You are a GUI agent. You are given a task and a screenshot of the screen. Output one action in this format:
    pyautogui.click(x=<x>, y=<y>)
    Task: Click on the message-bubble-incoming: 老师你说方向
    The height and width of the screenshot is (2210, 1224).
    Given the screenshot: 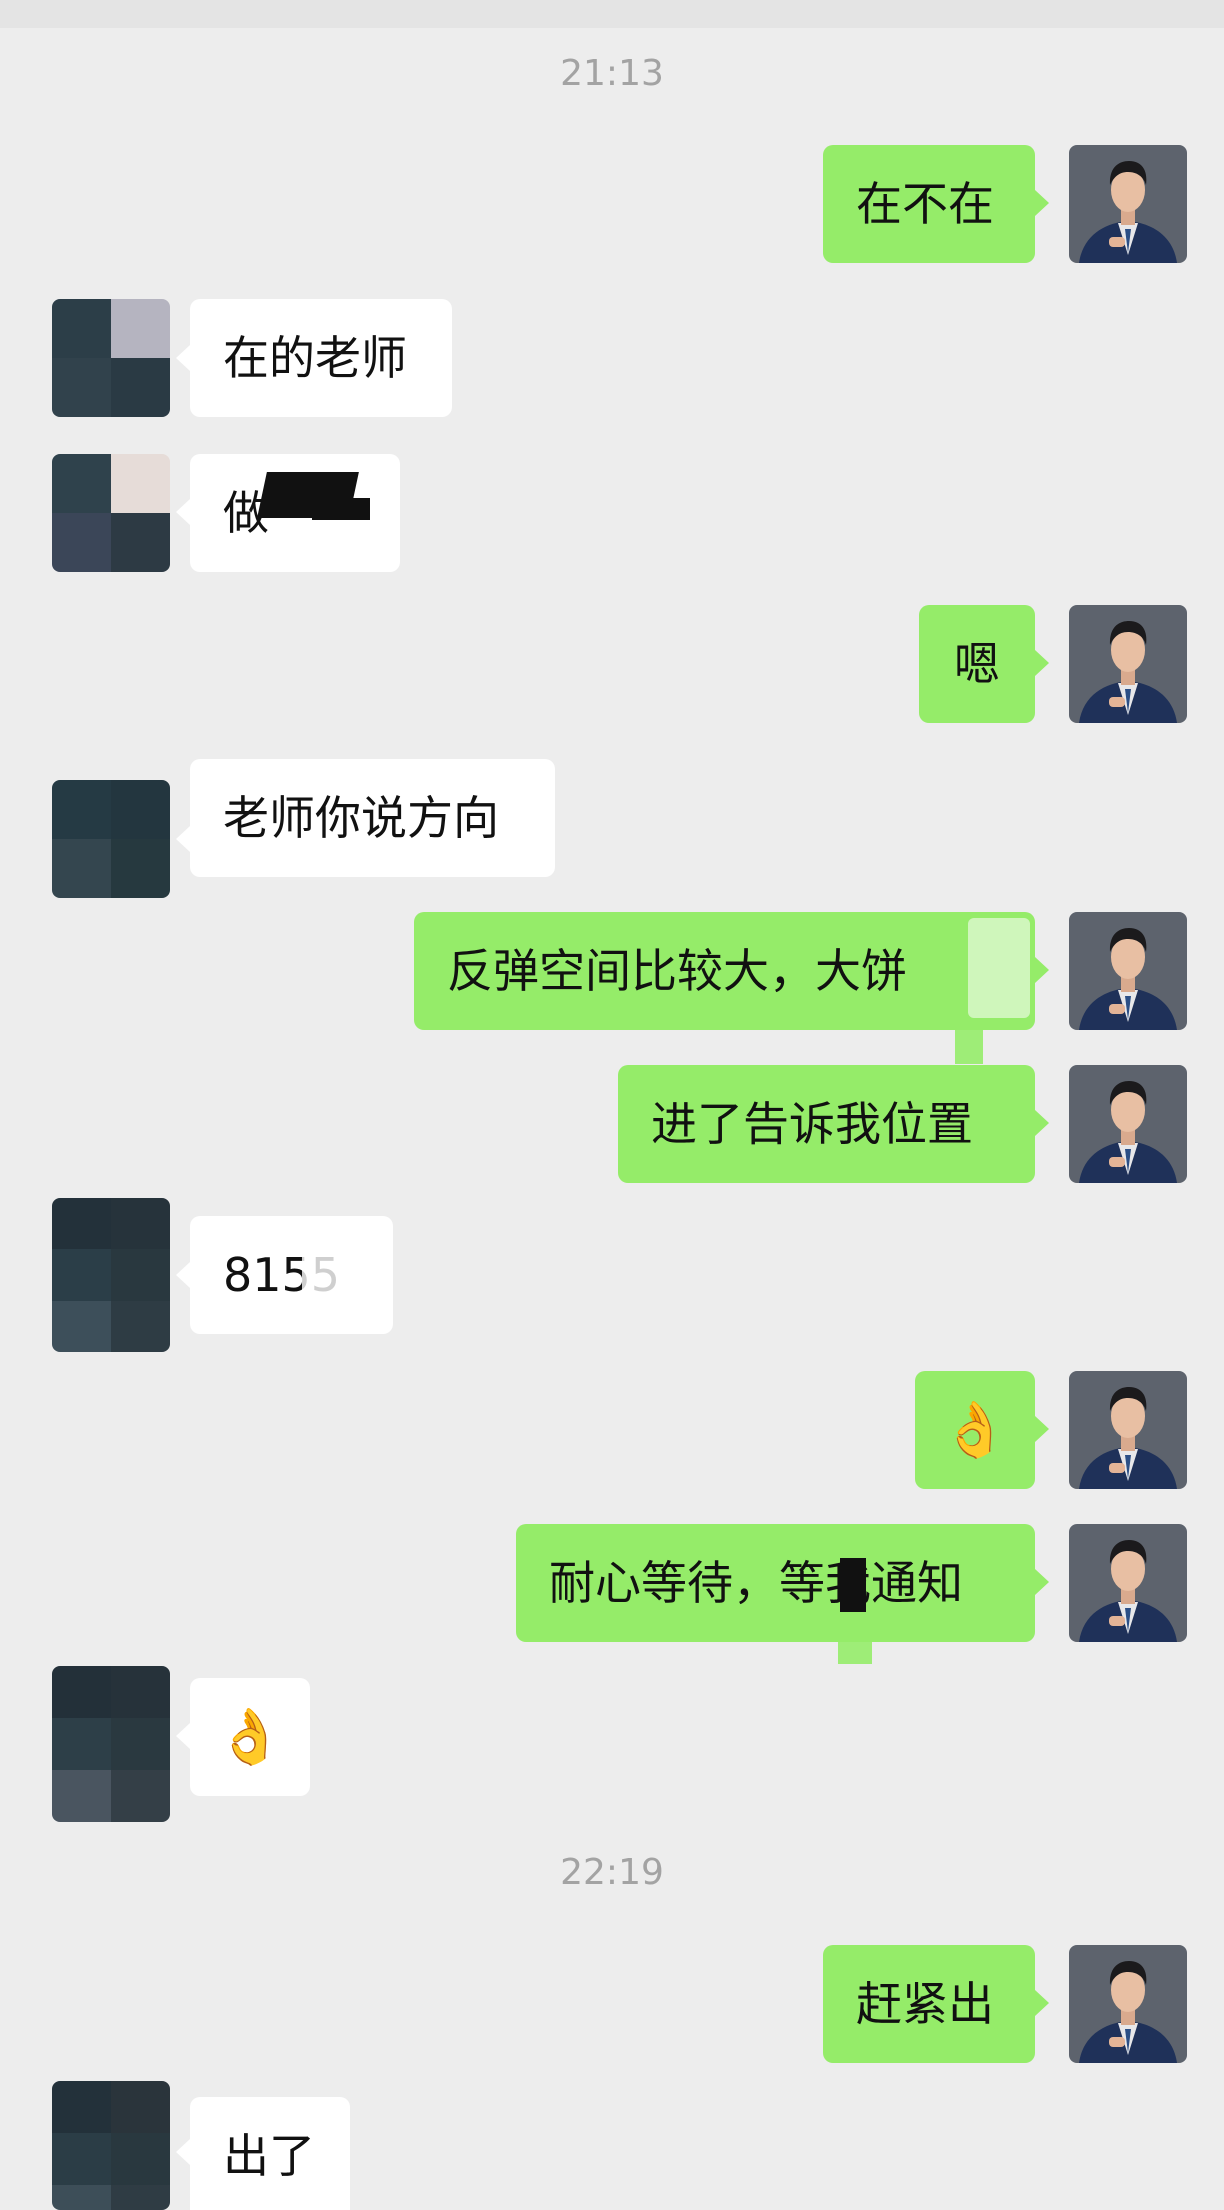 What is the action you would take?
    pyautogui.click(x=372, y=818)
    